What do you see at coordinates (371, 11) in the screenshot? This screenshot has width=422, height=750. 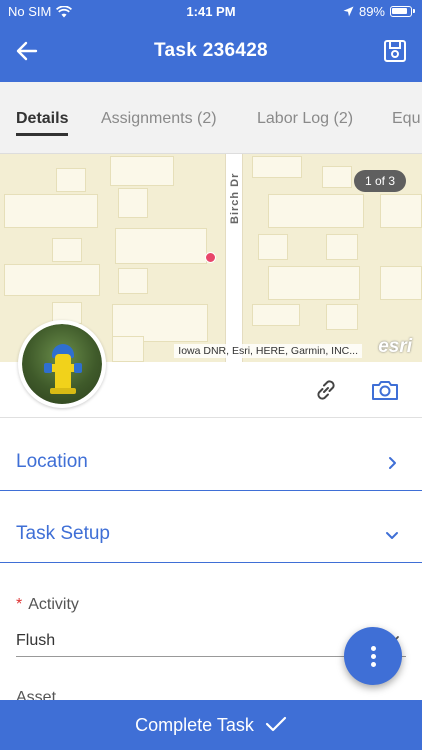 I see `battery-percent: 89%` at bounding box center [371, 11].